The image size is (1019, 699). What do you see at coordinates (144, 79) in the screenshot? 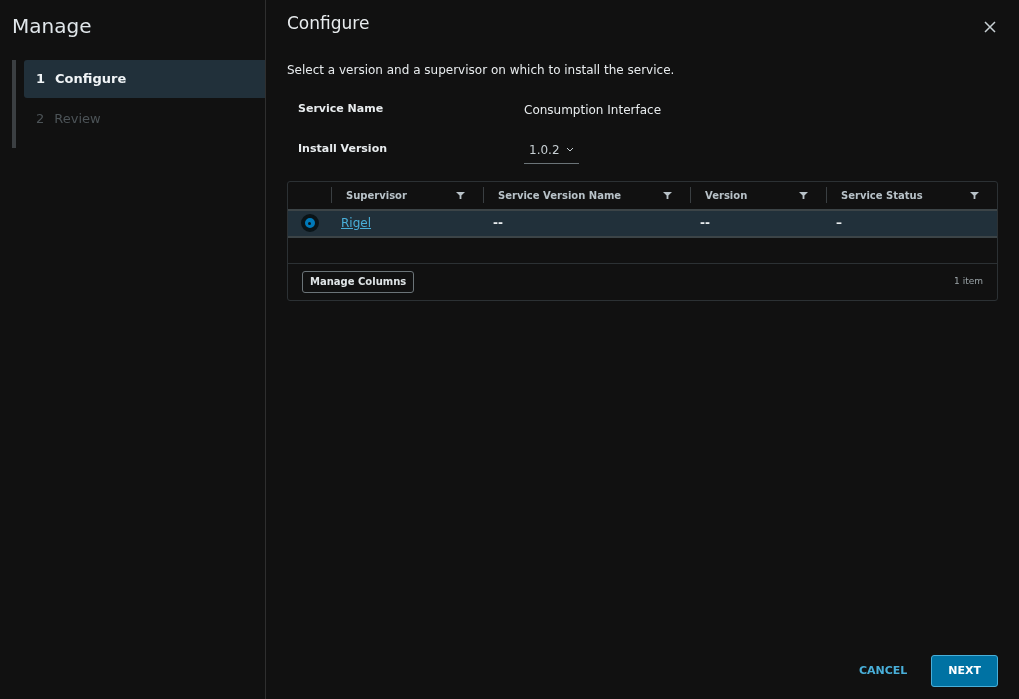
I see `wizard-step: 1 Configure` at bounding box center [144, 79].